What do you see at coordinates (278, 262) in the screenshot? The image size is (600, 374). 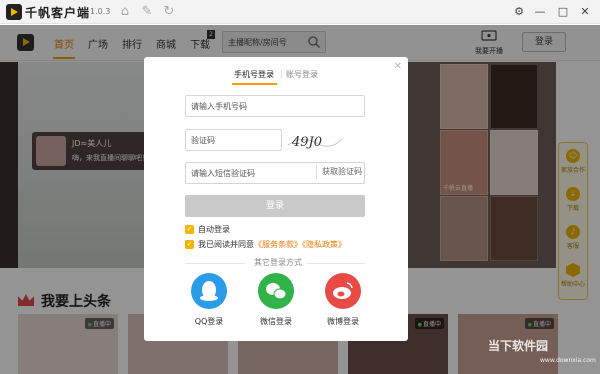 I see `other-login-methods-label: 其它登录方式` at bounding box center [278, 262].